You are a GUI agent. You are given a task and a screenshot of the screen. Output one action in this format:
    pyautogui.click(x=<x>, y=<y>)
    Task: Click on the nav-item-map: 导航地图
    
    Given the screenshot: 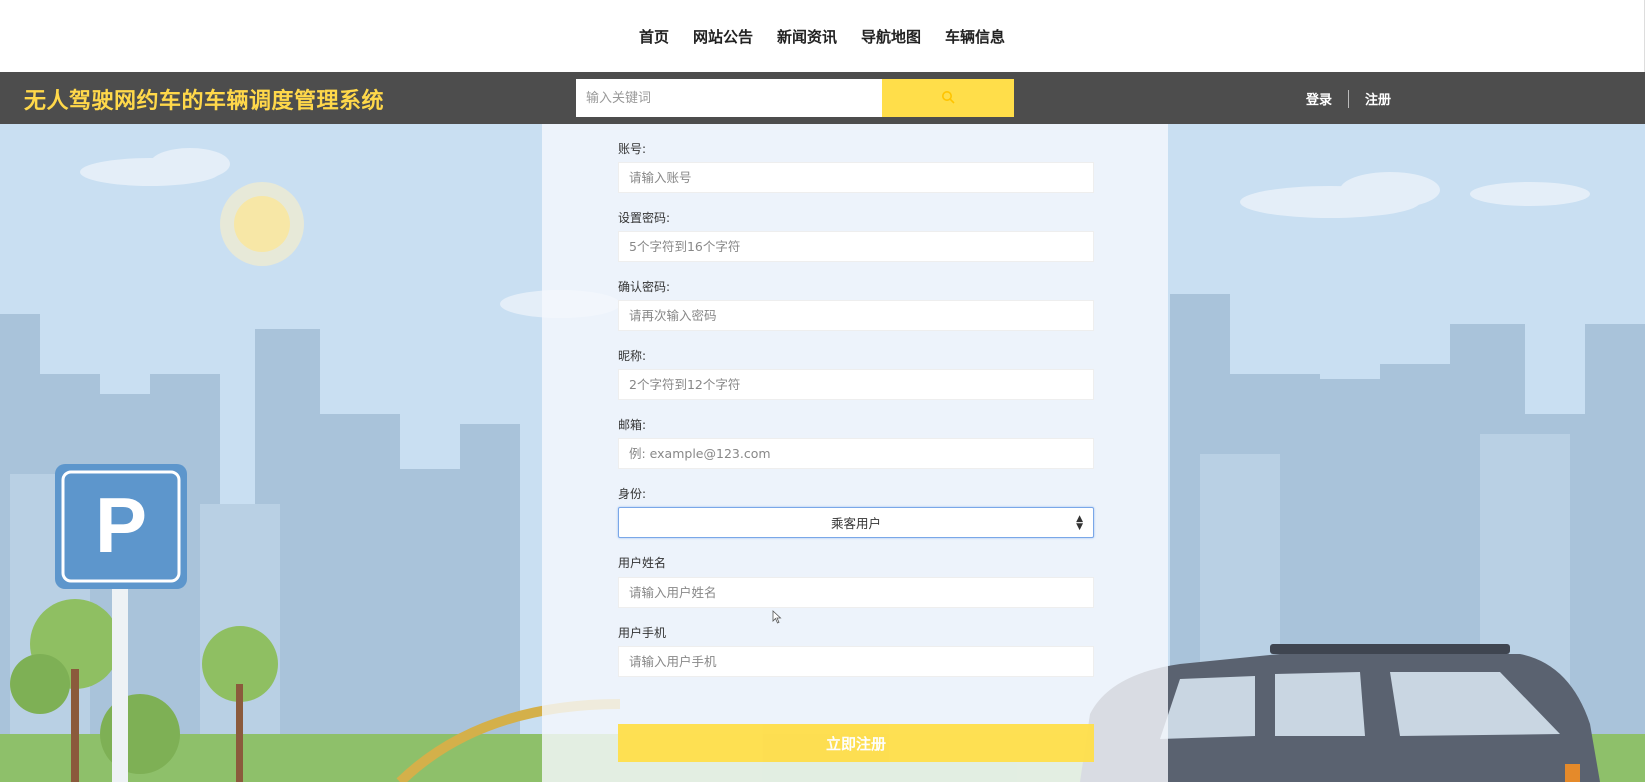 What is the action you would take?
    pyautogui.click(x=891, y=36)
    